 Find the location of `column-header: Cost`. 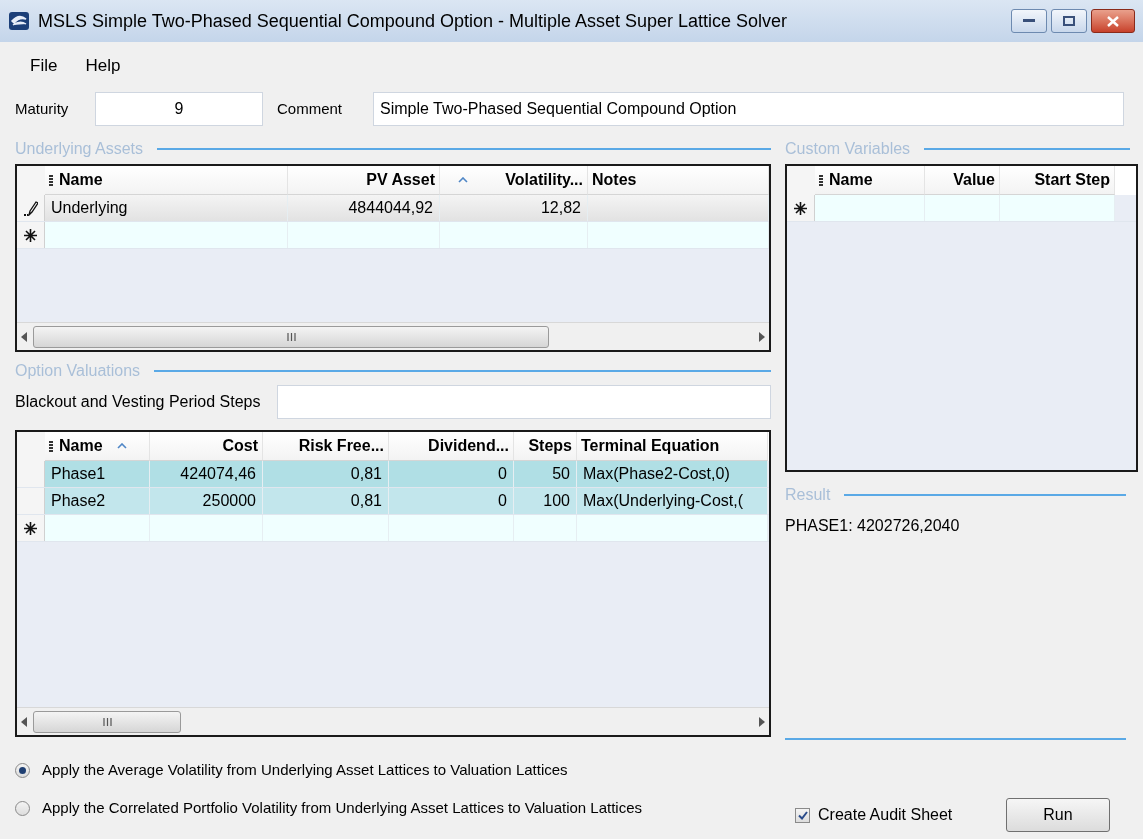

column-header: Cost is located at coordinates (206, 446).